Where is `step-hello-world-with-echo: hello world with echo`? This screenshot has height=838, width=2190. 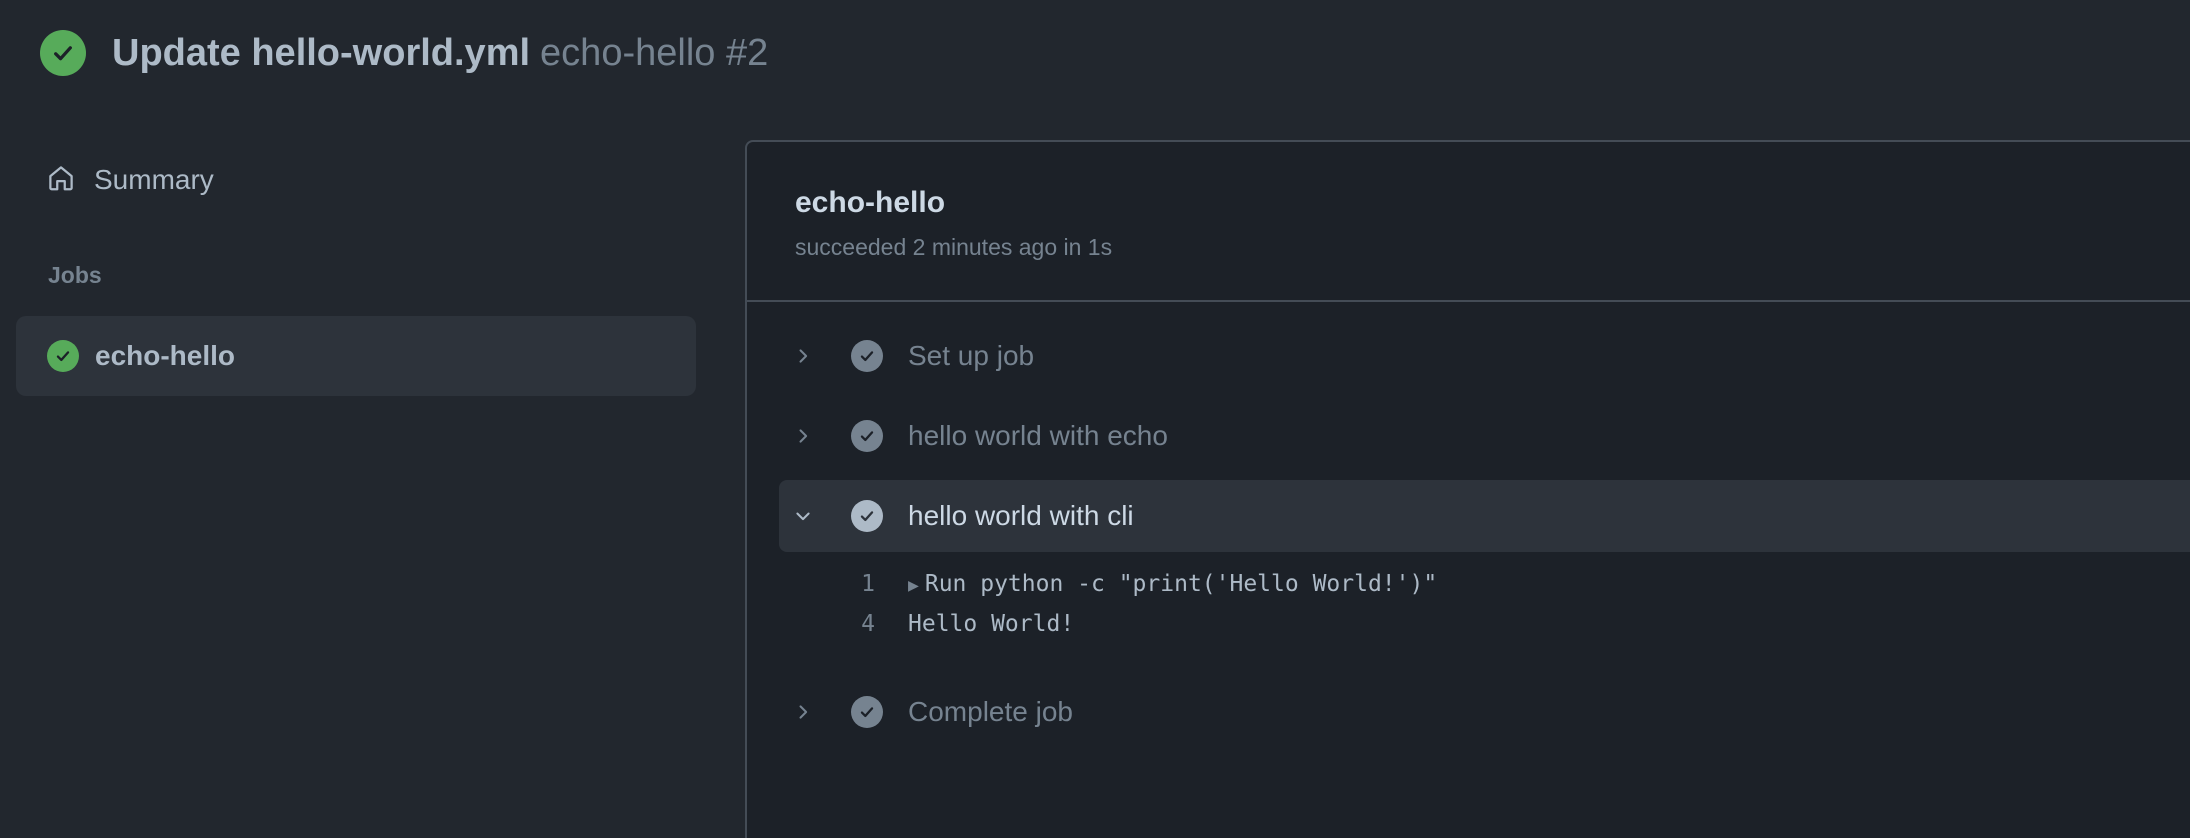
step-hello-world-with-echo: hello world with echo is located at coordinates (1484, 436).